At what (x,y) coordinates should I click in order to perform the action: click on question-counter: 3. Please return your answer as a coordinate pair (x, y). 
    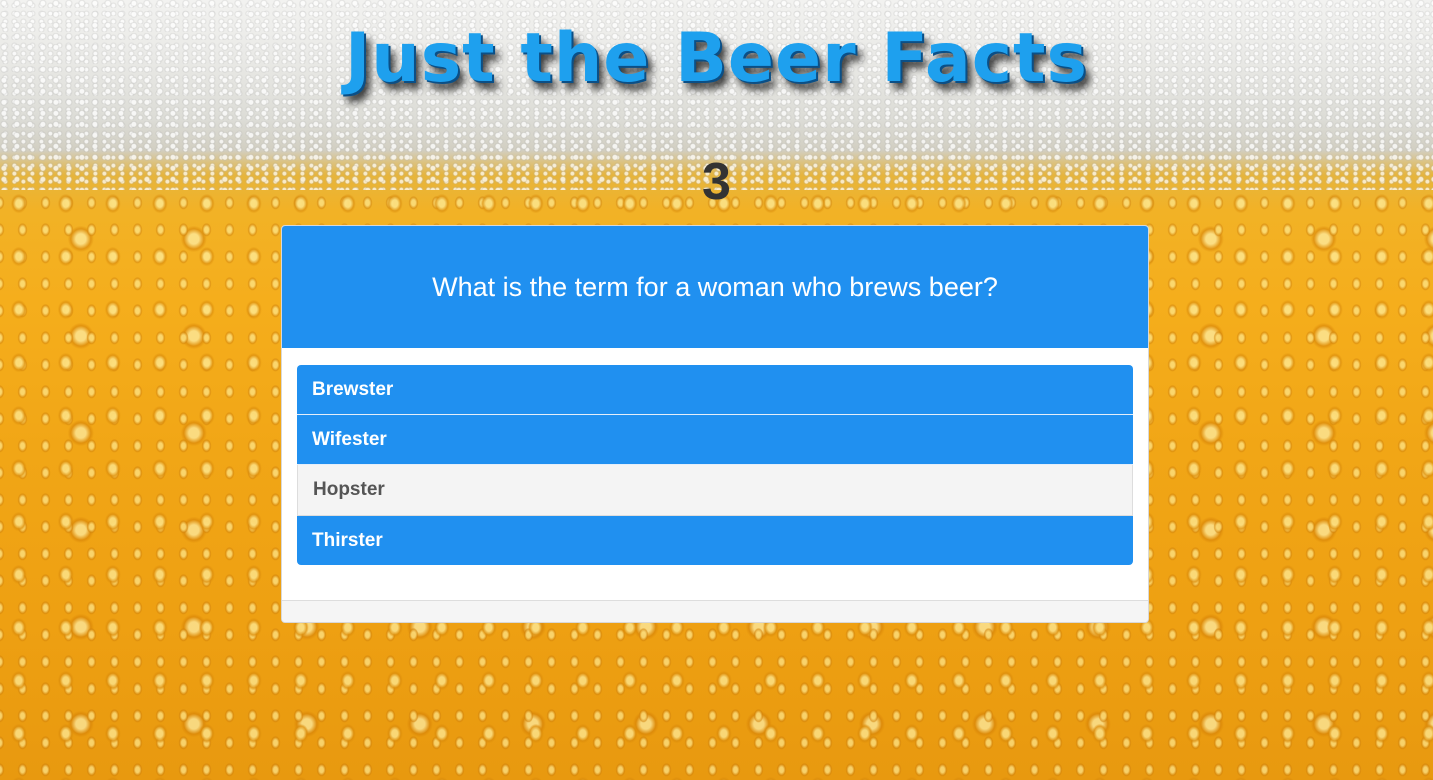
    Looking at the image, I should click on (716, 182).